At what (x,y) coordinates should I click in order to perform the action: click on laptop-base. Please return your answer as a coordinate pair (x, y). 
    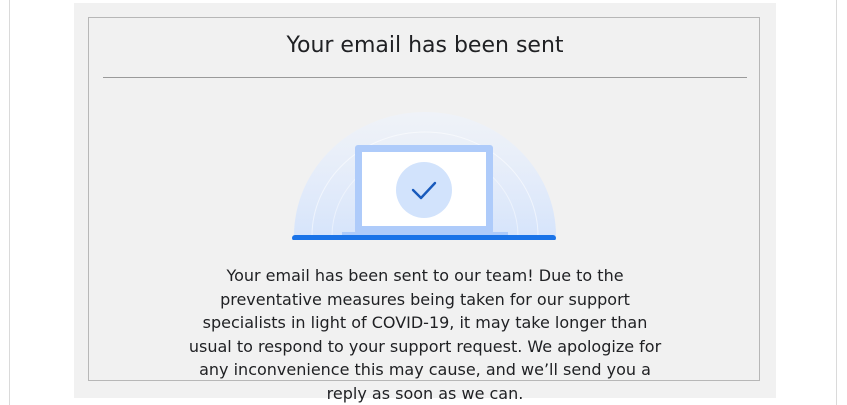
    Looking at the image, I should click on (424, 237).